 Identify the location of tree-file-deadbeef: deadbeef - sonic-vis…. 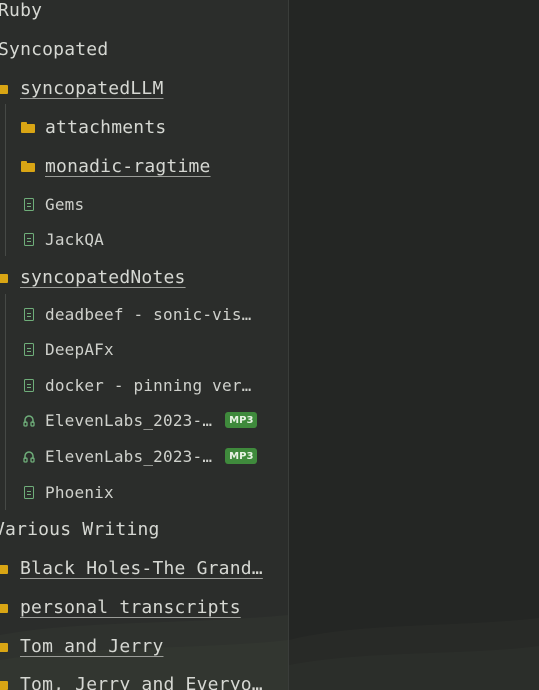
(138, 314).